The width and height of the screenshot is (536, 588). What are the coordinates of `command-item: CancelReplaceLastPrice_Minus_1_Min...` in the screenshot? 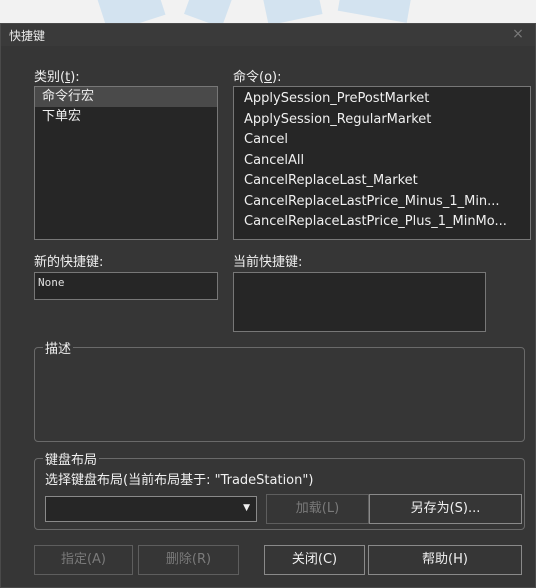 It's located at (382, 202).